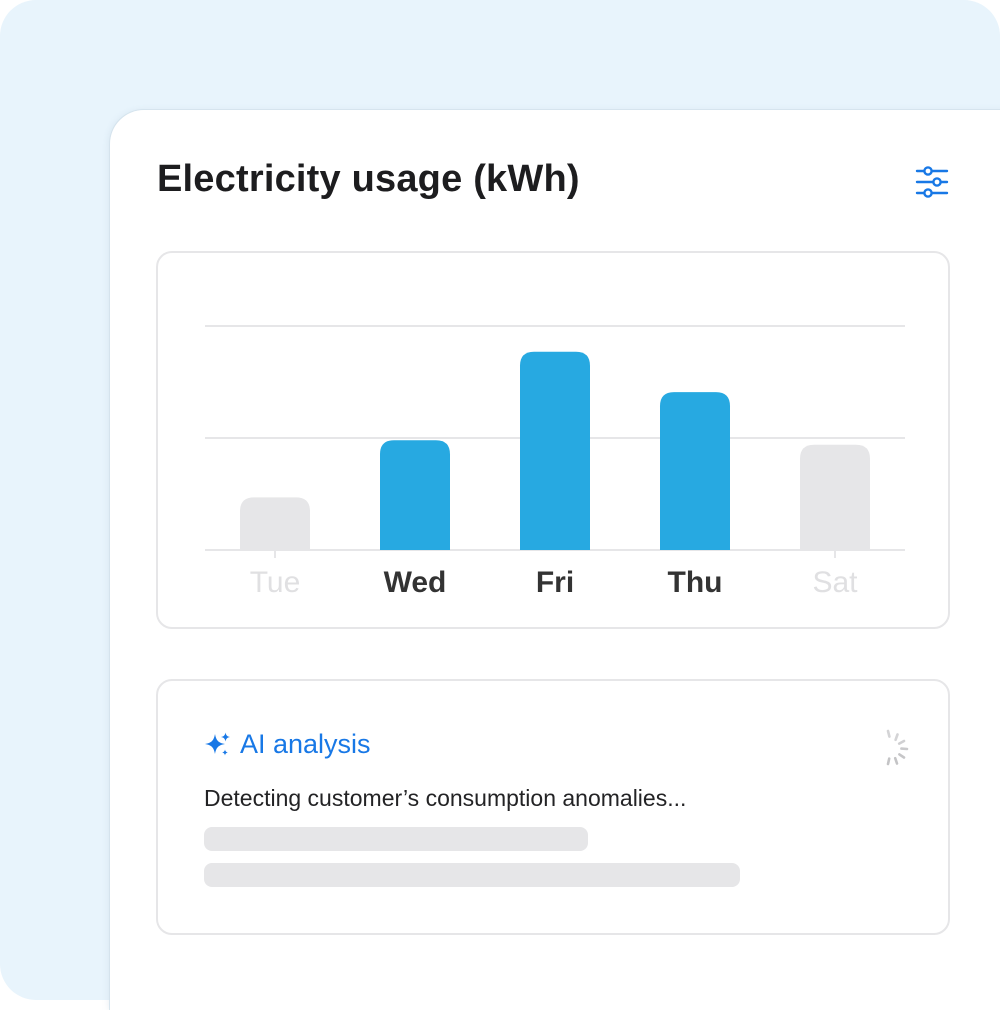  What do you see at coordinates (415, 582) in the screenshot?
I see `chart-x-tick-label: Wed` at bounding box center [415, 582].